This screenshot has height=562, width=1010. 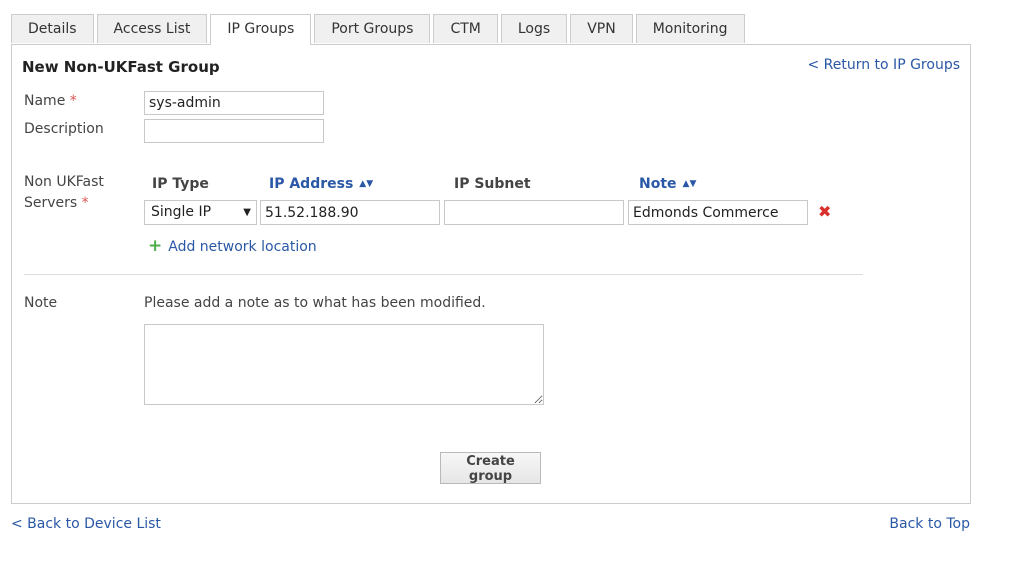 I want to click on plus-icon: +, so click(x=155, y=246).